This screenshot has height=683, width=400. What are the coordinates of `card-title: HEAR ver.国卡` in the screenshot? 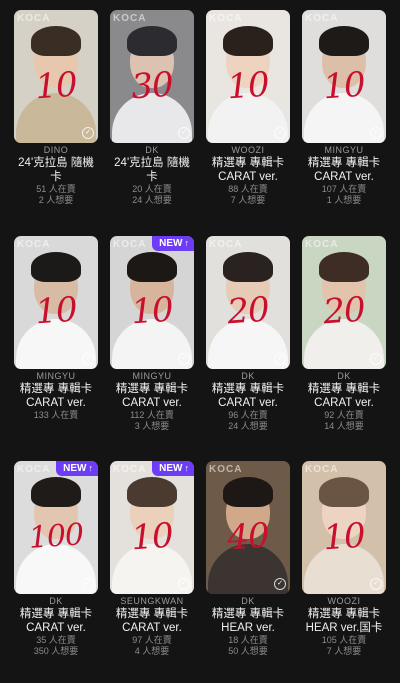 It's located at (344, 628).